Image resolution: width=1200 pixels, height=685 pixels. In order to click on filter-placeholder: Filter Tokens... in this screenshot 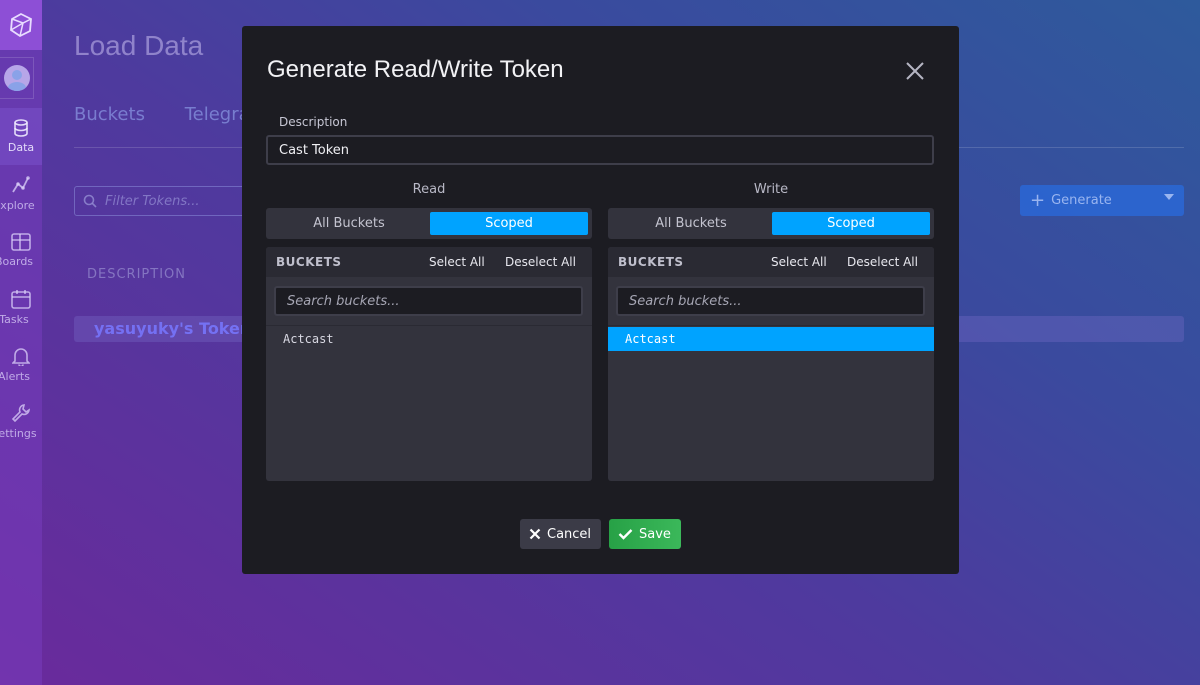, I will do `click(152, 201)`.